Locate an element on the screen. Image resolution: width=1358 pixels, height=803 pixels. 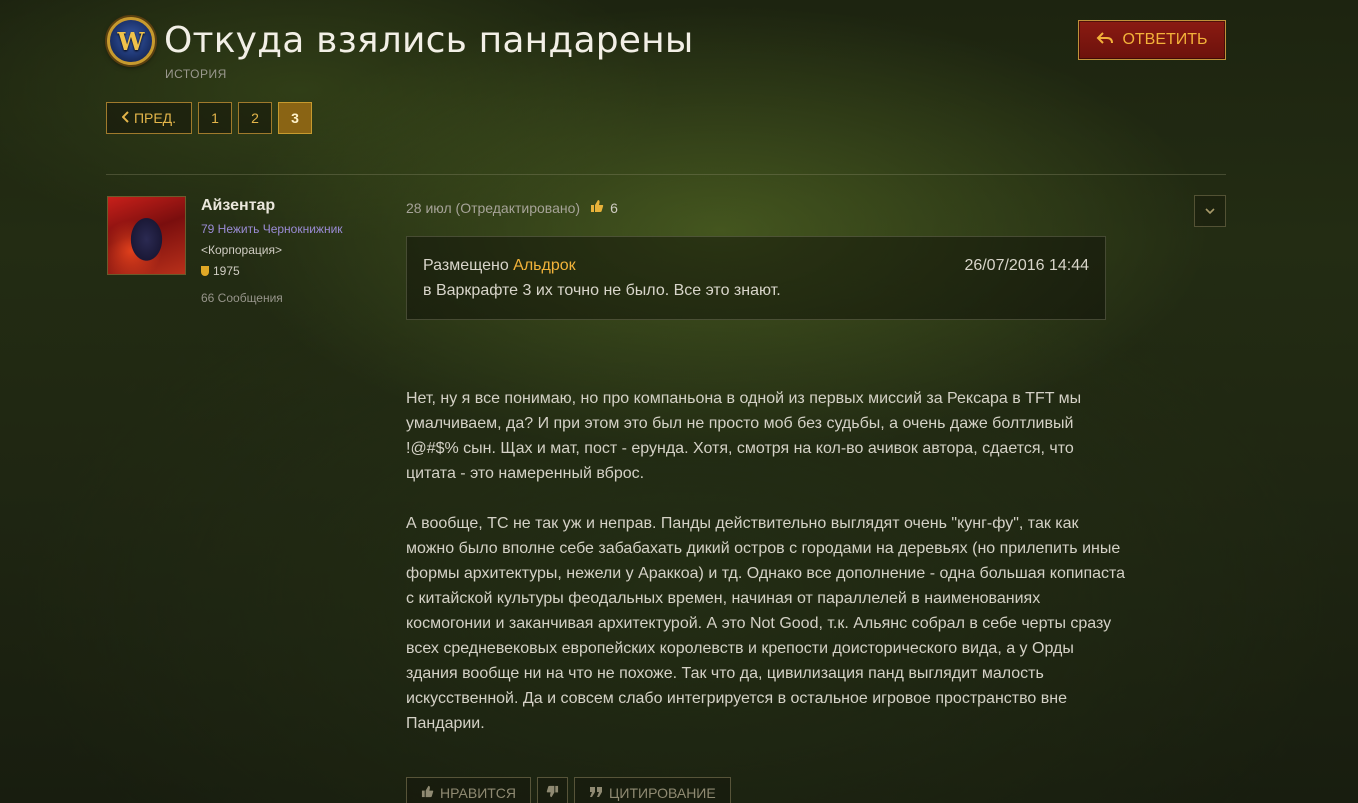
divider is located at coordinates (666, 174).